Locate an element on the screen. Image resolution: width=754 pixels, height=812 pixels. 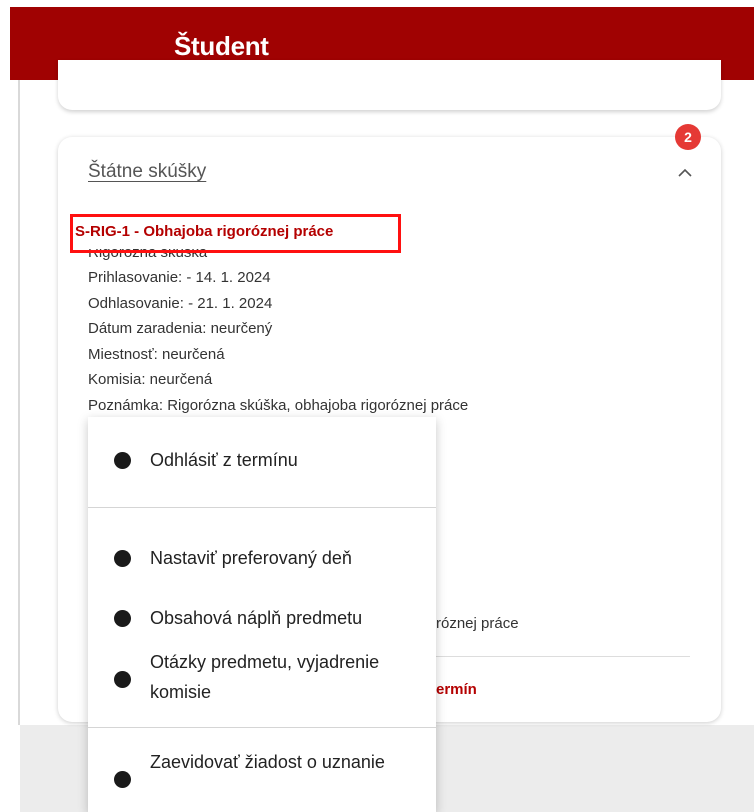
menu-item-recognition-request: Zaevidovať žiadost o uznanie is located at coordinates (262, 777).